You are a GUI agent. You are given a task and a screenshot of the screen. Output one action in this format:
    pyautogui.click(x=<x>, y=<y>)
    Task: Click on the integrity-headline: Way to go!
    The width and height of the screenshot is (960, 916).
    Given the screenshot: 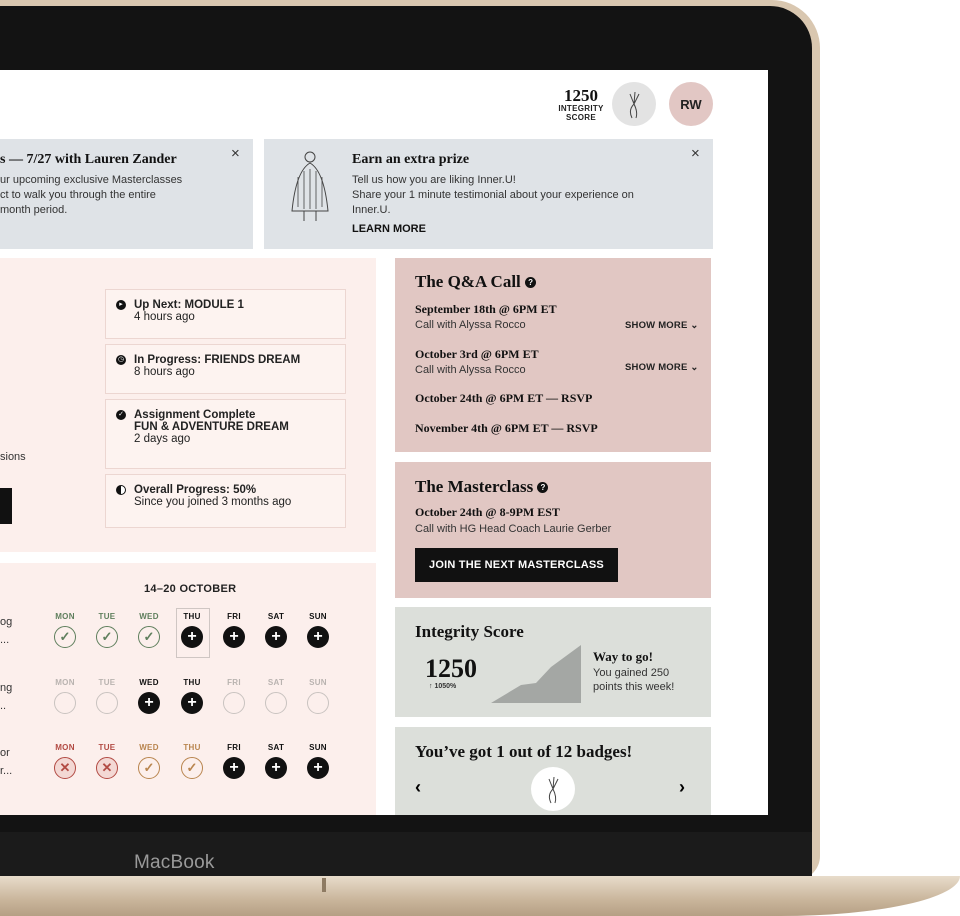 What is the action you would take?
    pyautogui.click(x=623, y=656)
    